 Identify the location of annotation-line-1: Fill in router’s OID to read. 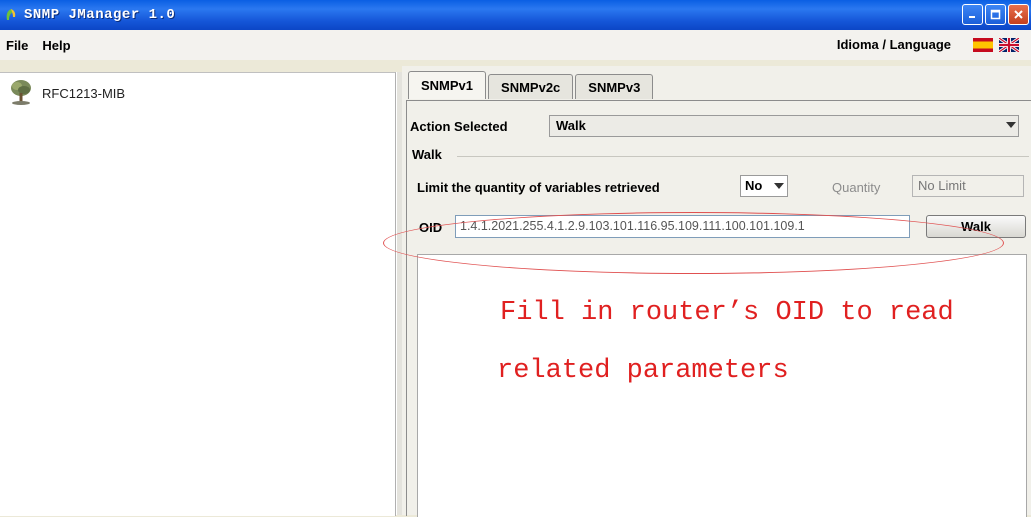
(727, 313).